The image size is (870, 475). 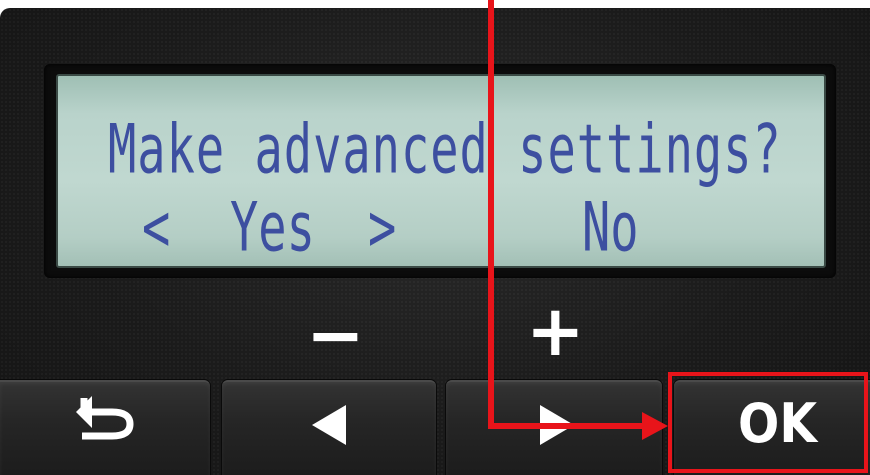 What do you see at coordinates (557, 425) in the screenshot?
I see `right-triangle-icon` at bounding box center [557, 425].